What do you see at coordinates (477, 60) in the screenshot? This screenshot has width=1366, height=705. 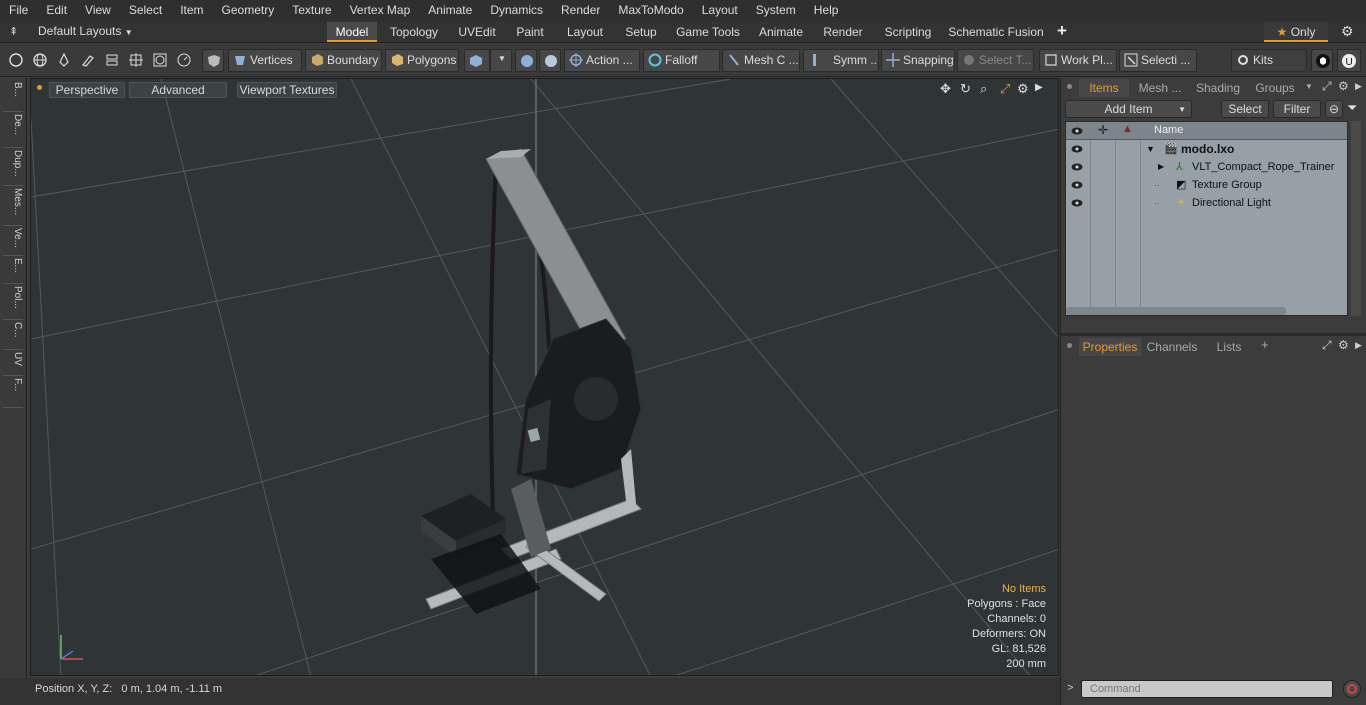 I see `material-mode-button` at bounding box center [477, 60].